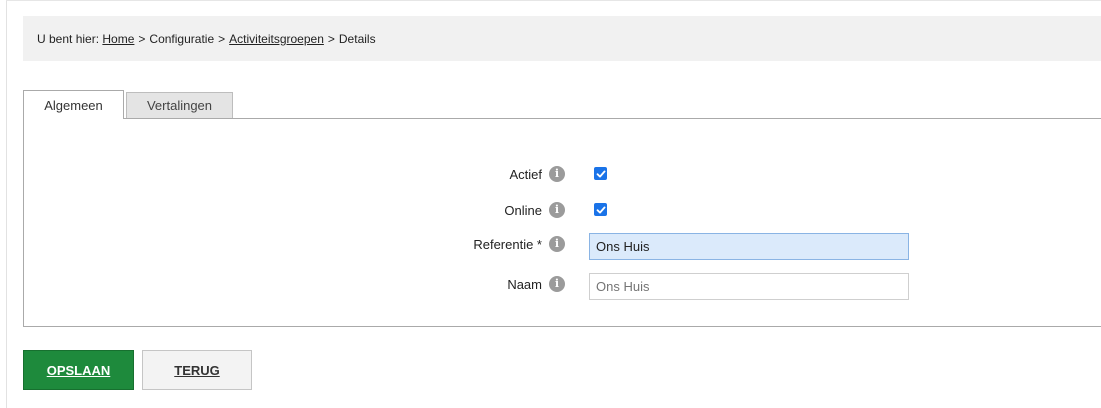 This screenshot has width=1101, height=408. I want to click on form-row-actief: Actief i, so click(562, 176).